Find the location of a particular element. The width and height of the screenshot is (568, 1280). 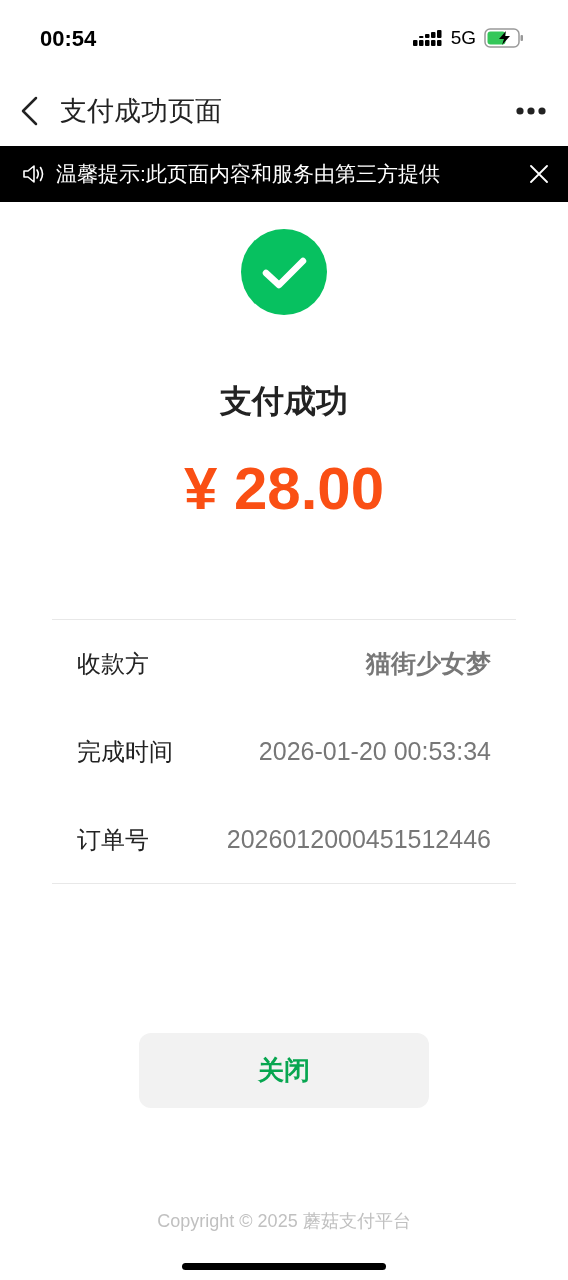

detail-value: 2026-01-20 00:53:34 is located at coordinates (374, 752).